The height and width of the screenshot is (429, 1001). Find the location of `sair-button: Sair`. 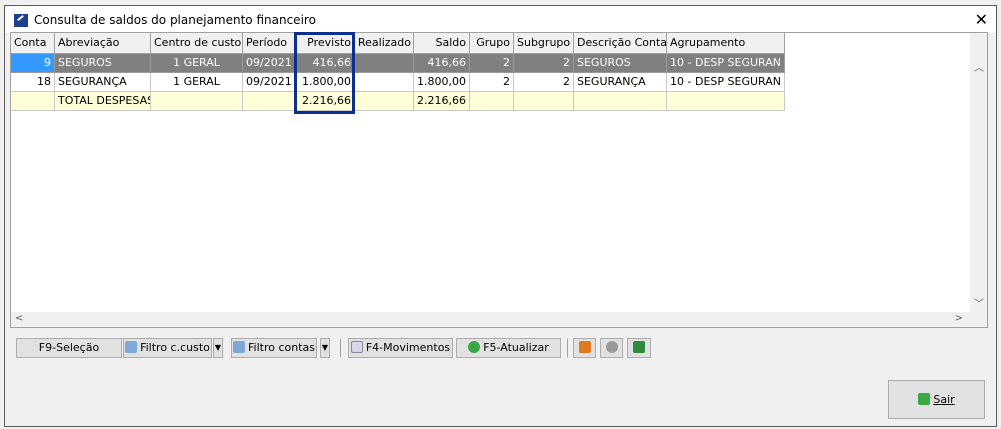

sair-button: Sair is located at coordinates (936, 399).